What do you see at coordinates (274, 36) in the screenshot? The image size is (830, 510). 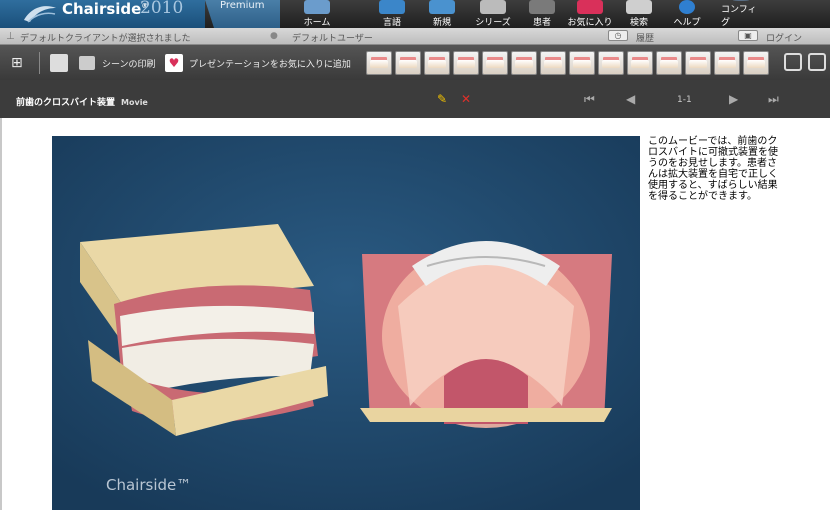 I see `user-icon: ●` at bounding box center [274, 36].